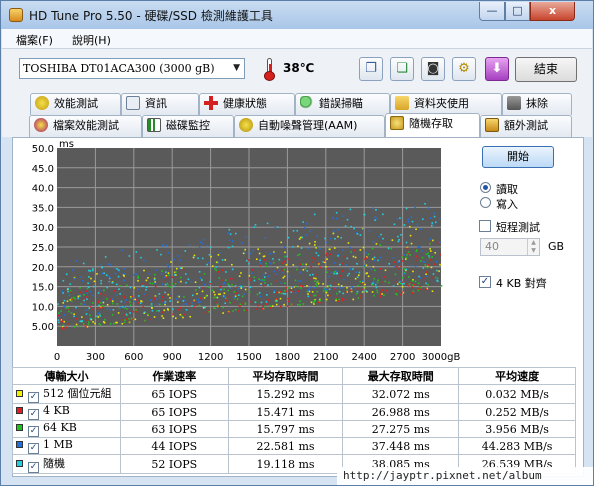 This screenshot has width=594, height=486. I want to click on tab-error-scan: 錯誤掃瞄, so click(342, 104).